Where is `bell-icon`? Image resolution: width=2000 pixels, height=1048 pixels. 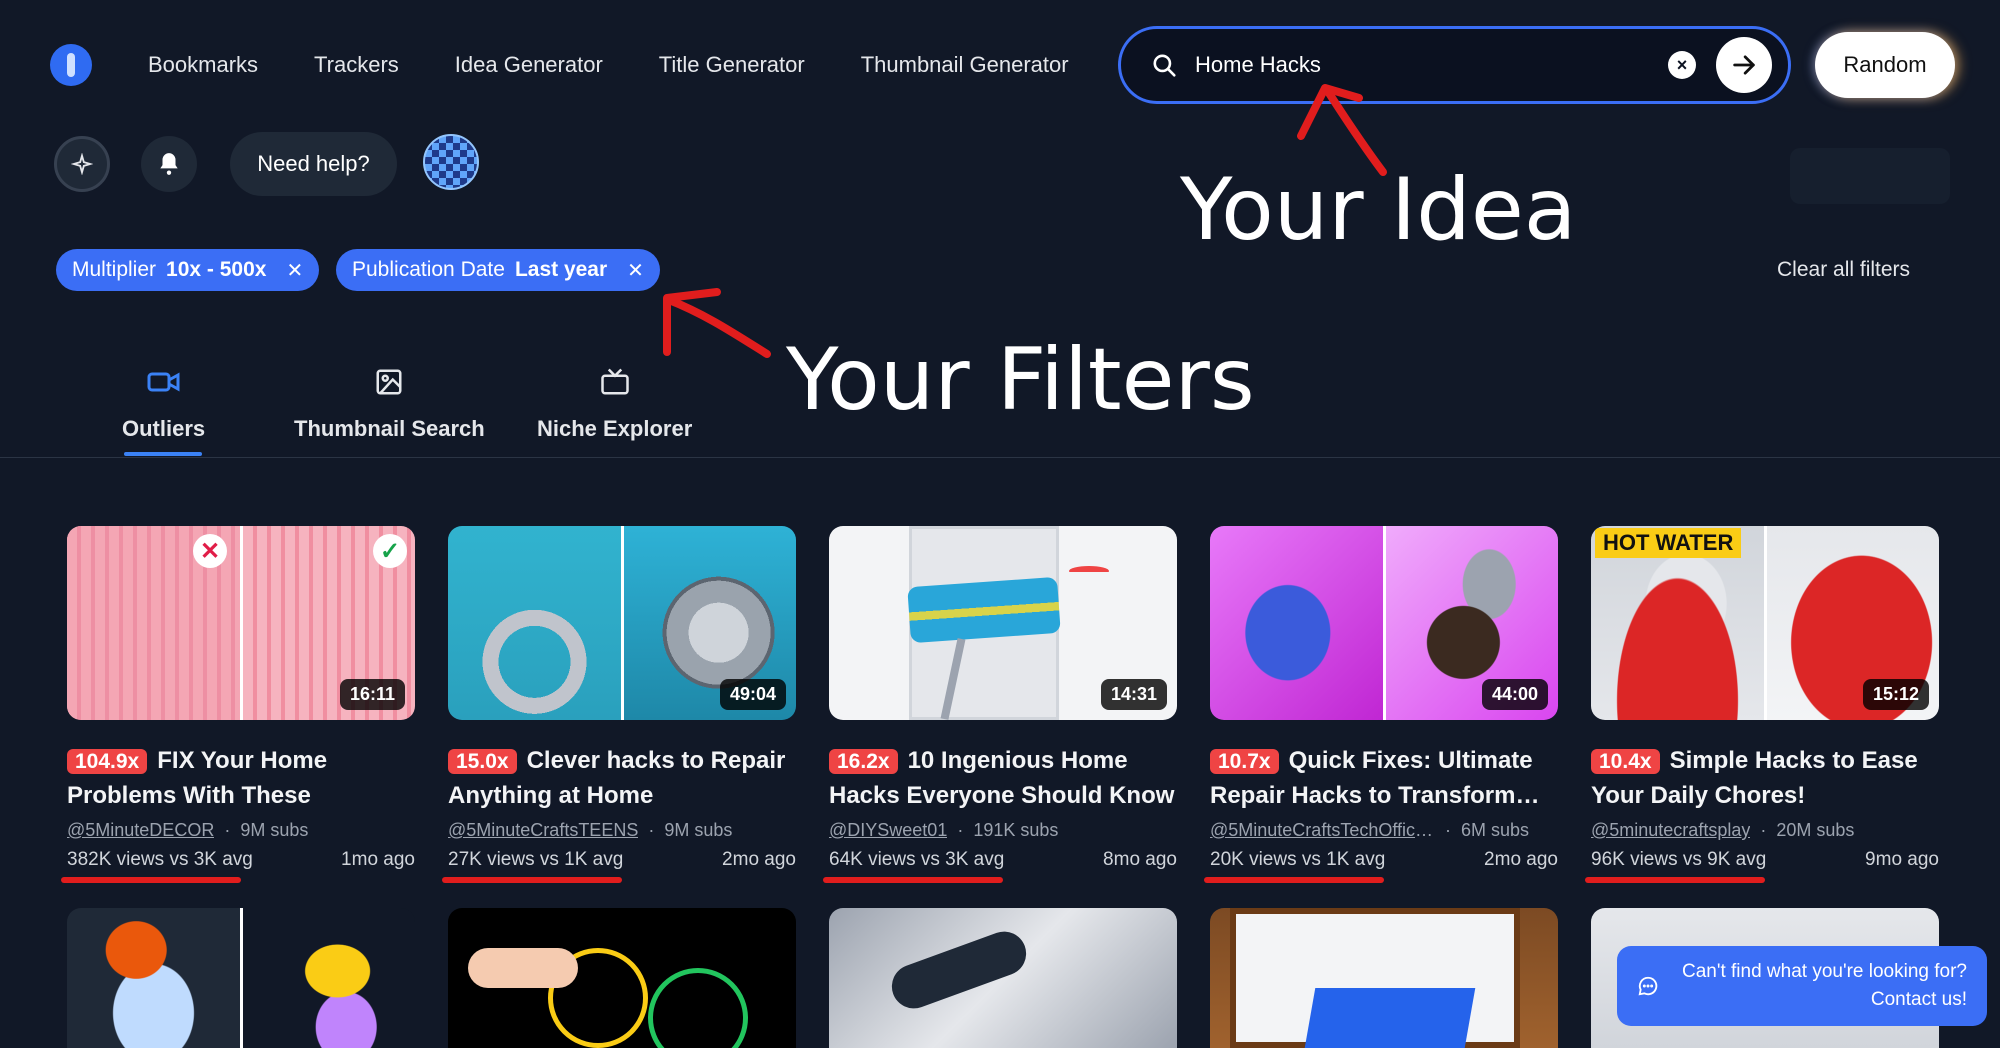 bell-icon is located at coordinates (169, 164).